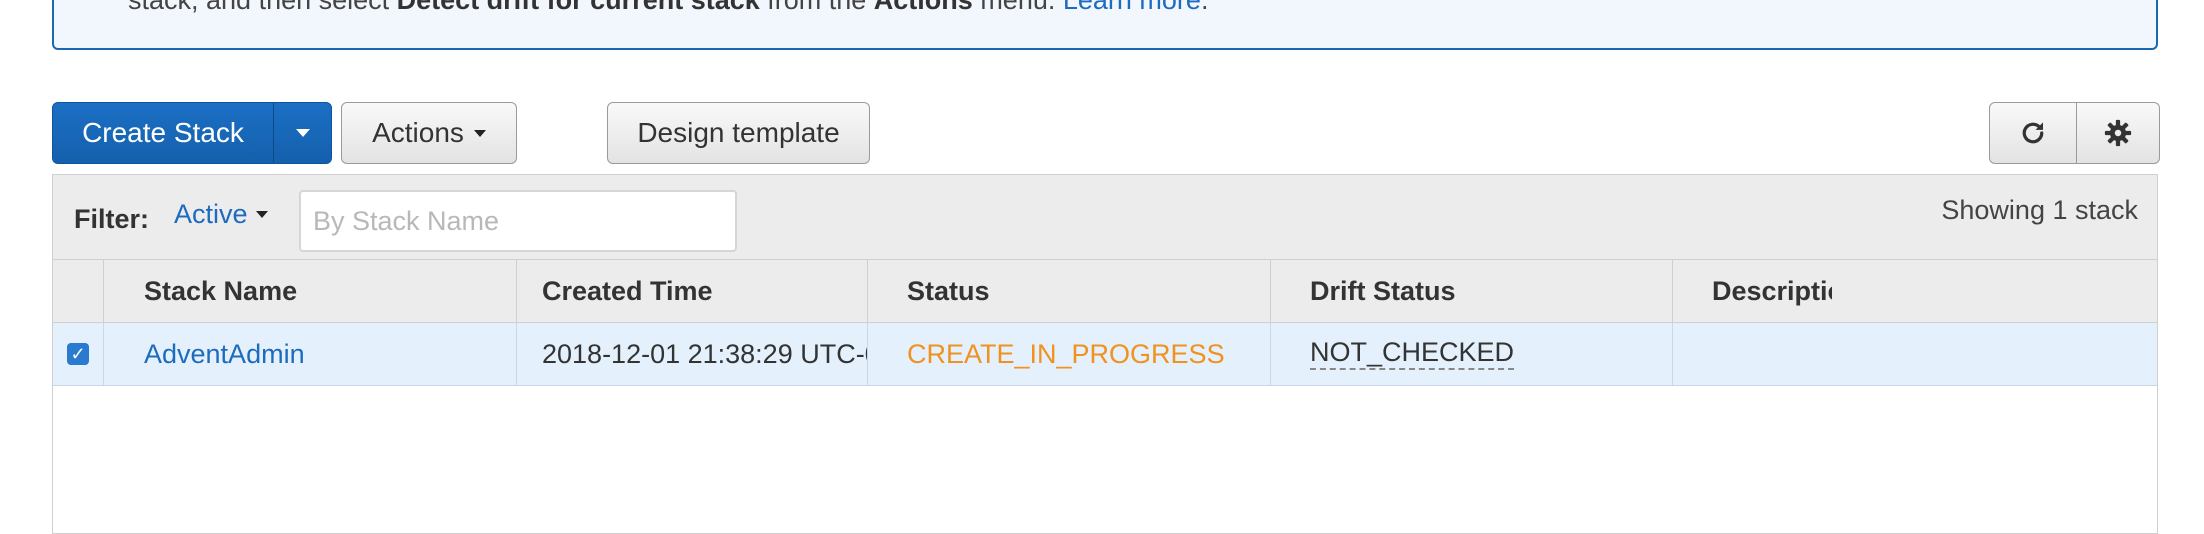  Describe the element at coordinates (262, 7) in the screenshot. I see `banner-text-prefix: stack, and then select` at that location.